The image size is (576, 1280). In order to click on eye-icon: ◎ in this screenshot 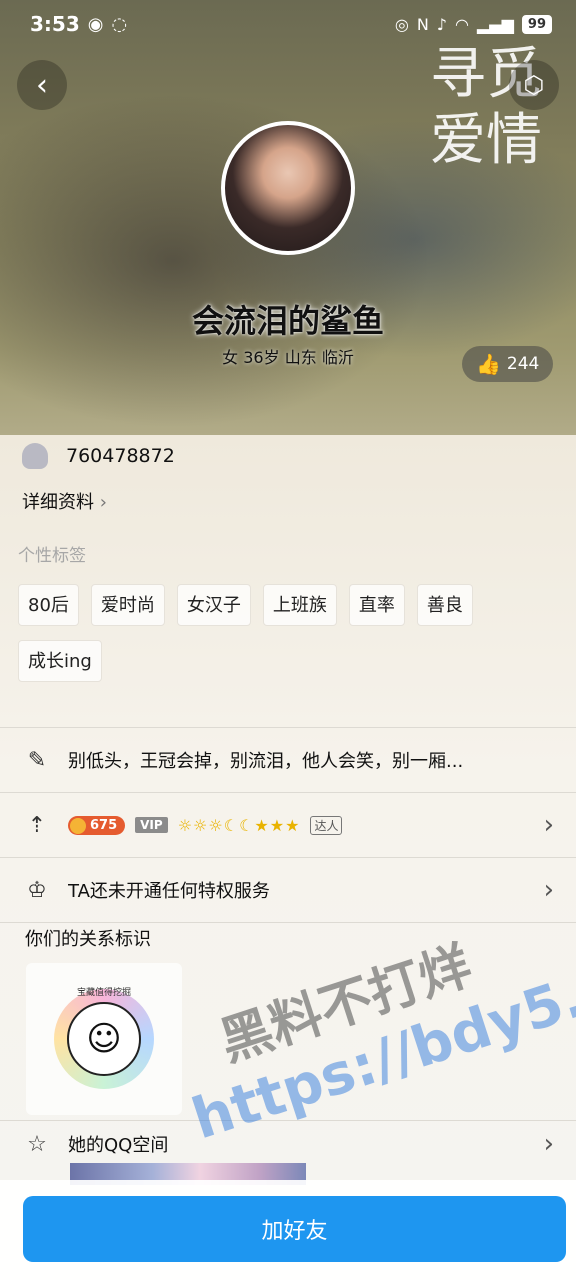, I will do `click(401, 24)`.